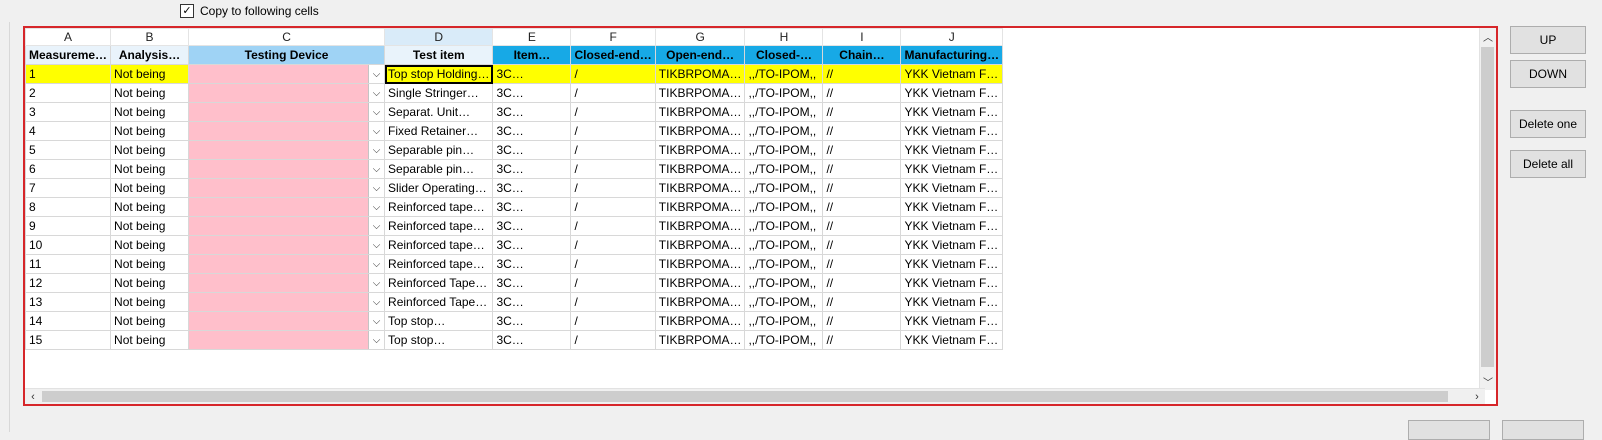  What do you see at coordinates (1548, 40) in the screenshot?
I see `up-button: UP` at bounding box center [1548, 40].